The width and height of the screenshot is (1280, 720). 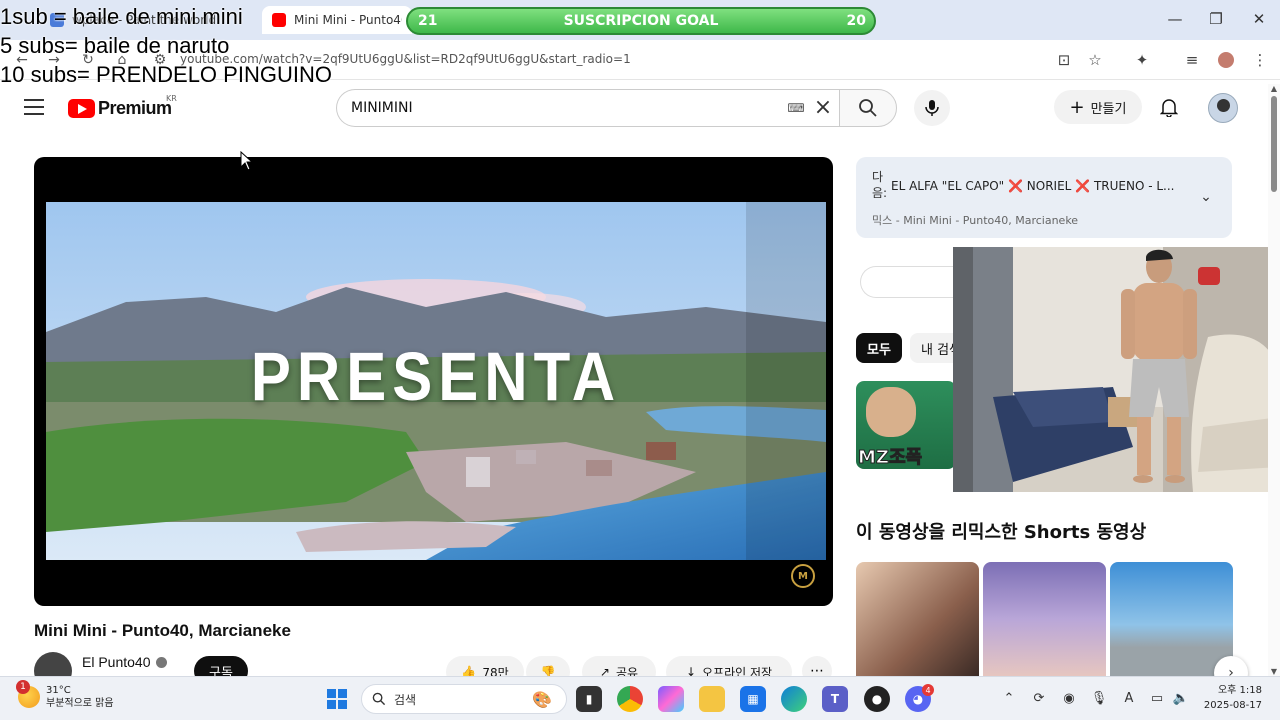 I want to click on clock-time: 오후 1:18, so click(x=1239, y=690).